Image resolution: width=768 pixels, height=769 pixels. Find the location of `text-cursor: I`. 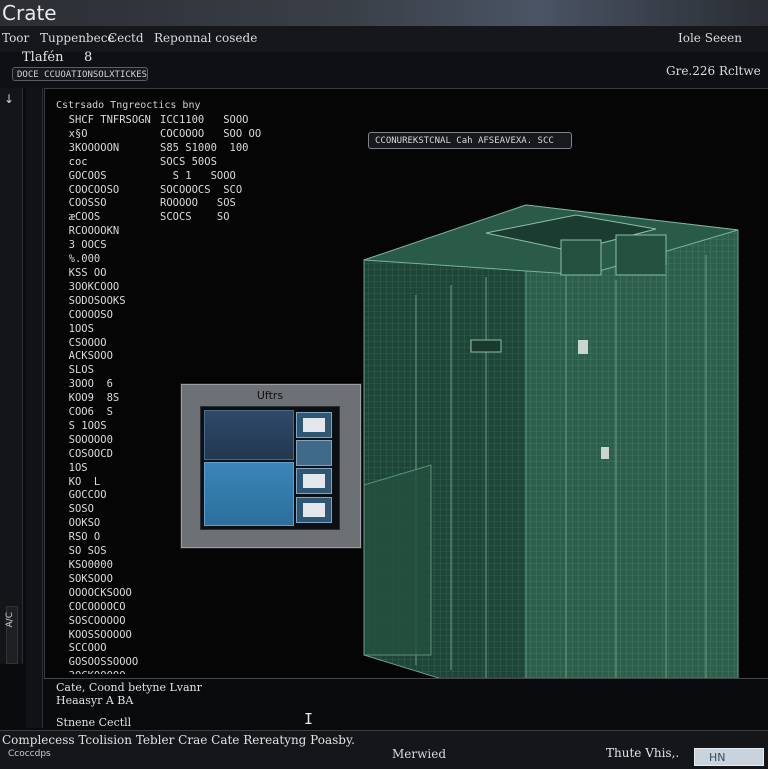

text-cursor: I is located at coordinates (309, 719).